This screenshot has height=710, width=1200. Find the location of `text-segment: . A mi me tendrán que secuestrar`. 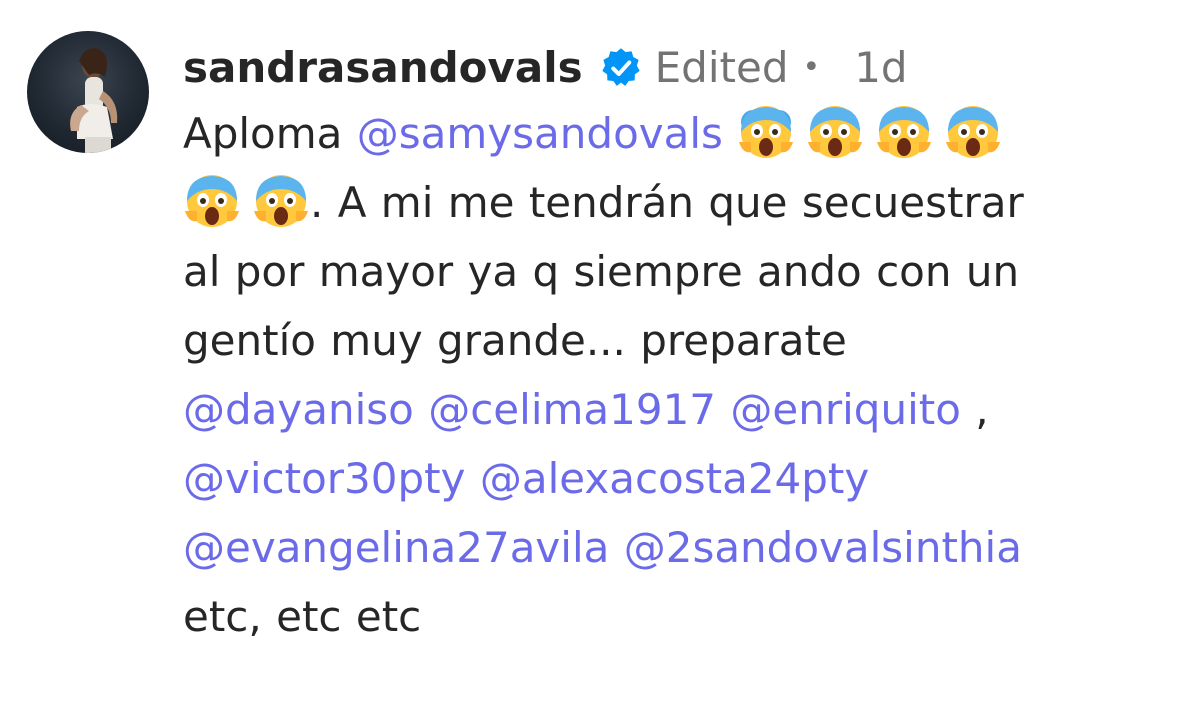

text-segment: . A mi me tendrán que secuestrar is located at coordinates (667, 202).